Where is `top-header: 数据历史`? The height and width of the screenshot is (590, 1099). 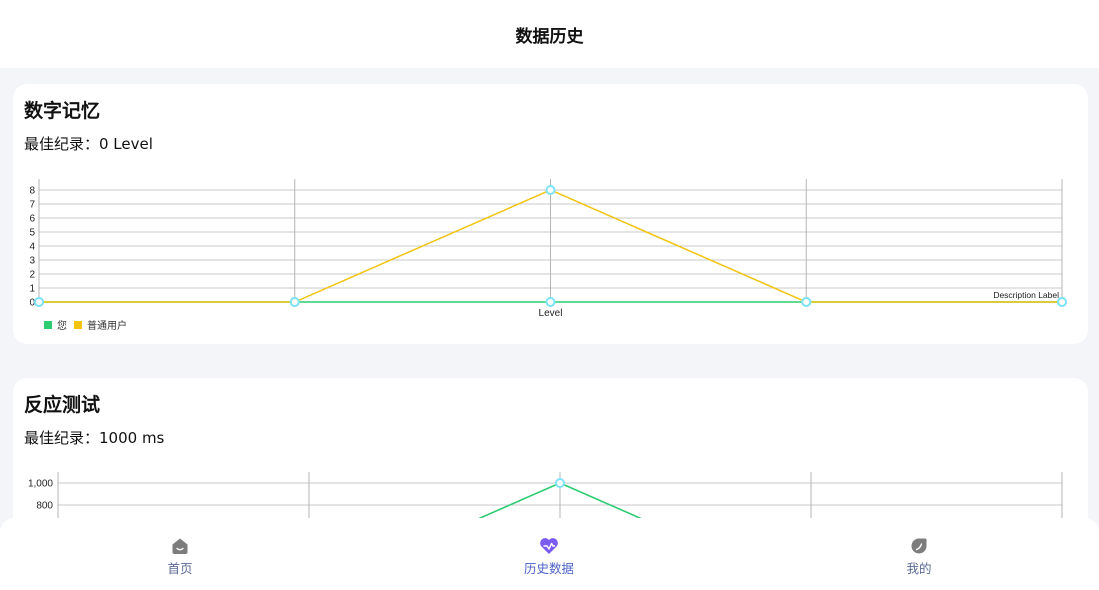
top-header: 数据历史 is located at coordinates (549, 34).